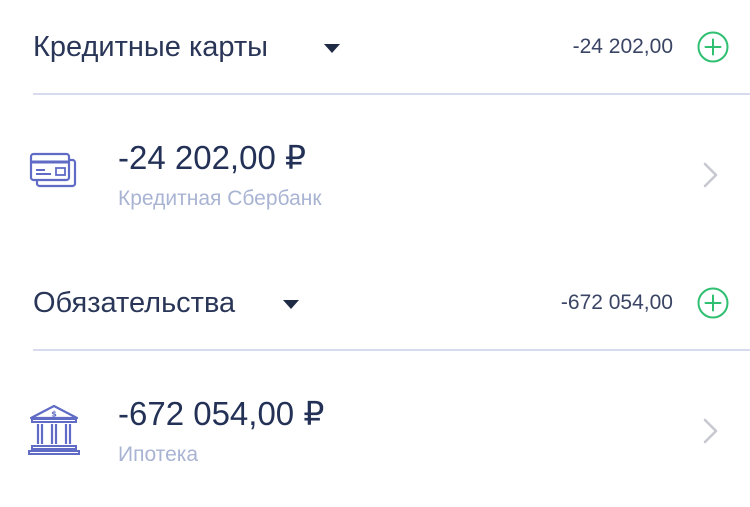 The height and width of the screenshot is (507, 750). I want to click on section-total: -672 054,00, so click(616, 302).